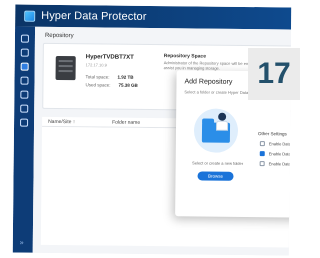 Image resolution: width=320 pixels, height=258 pixels. I want to click on dialog-title: Add Repository, so click(208, 82).